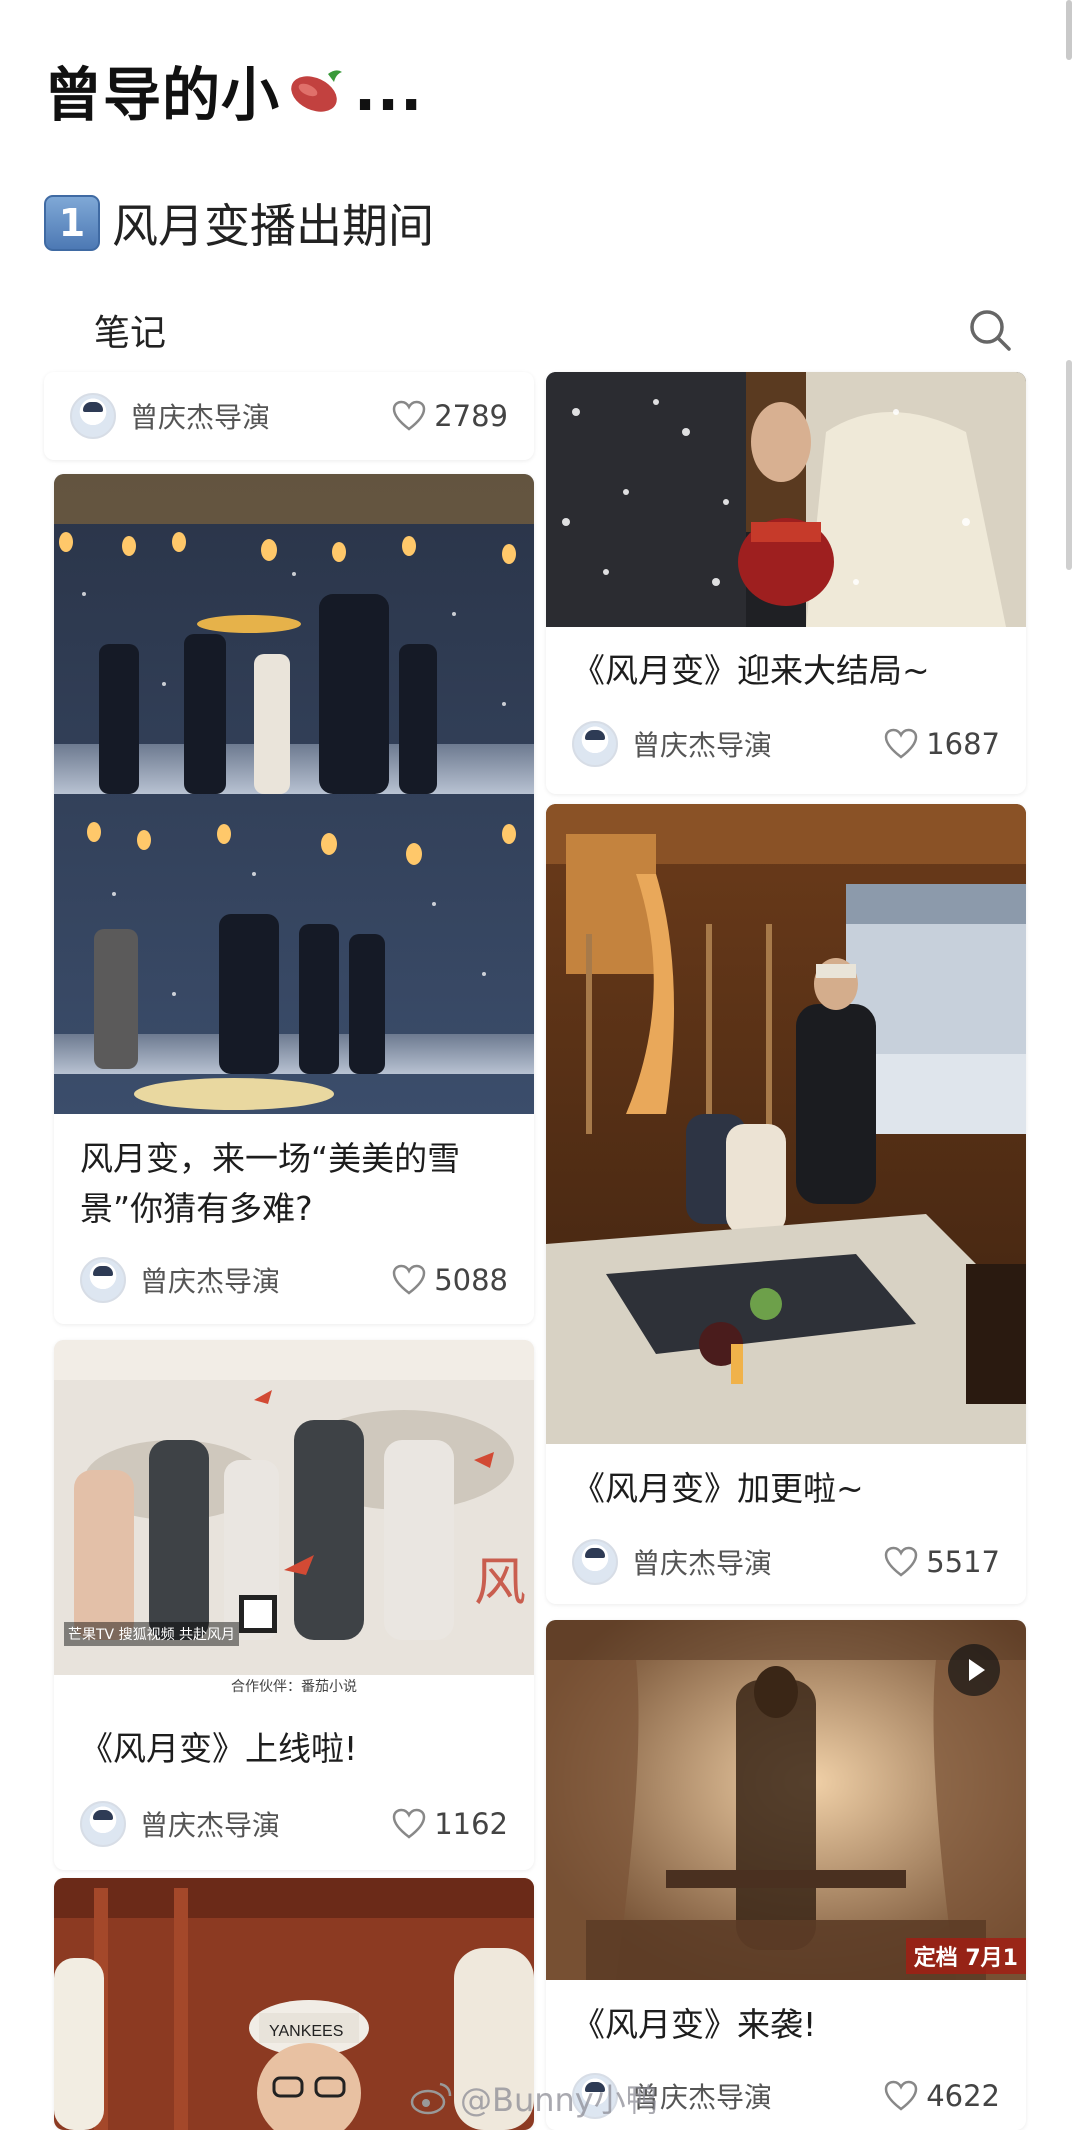 This screenshot has width=1080, height=2130. Describe the element at coordinates (162, 95) in the screenshot. I see `profile-title-text: 曾导的小` at that location.